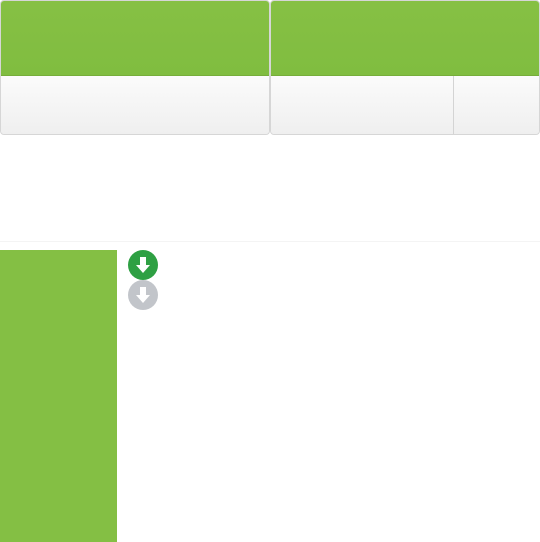 Image resolution: width=540 pixels, height=542 pixels. What do you see at coordinates (496, 105) in the screenshot?
I see `card-cell-secondary` at bounding box center [496, 105].